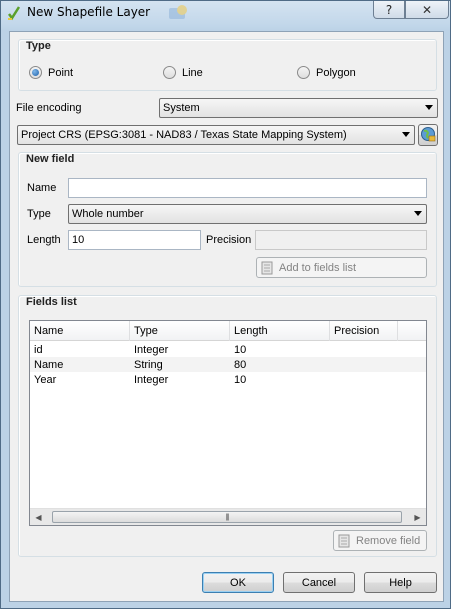  What do you see at coordinates (247, 214) in the screenshot?
I see `field-type-select: Whole number` at bounding box center [247, 214].